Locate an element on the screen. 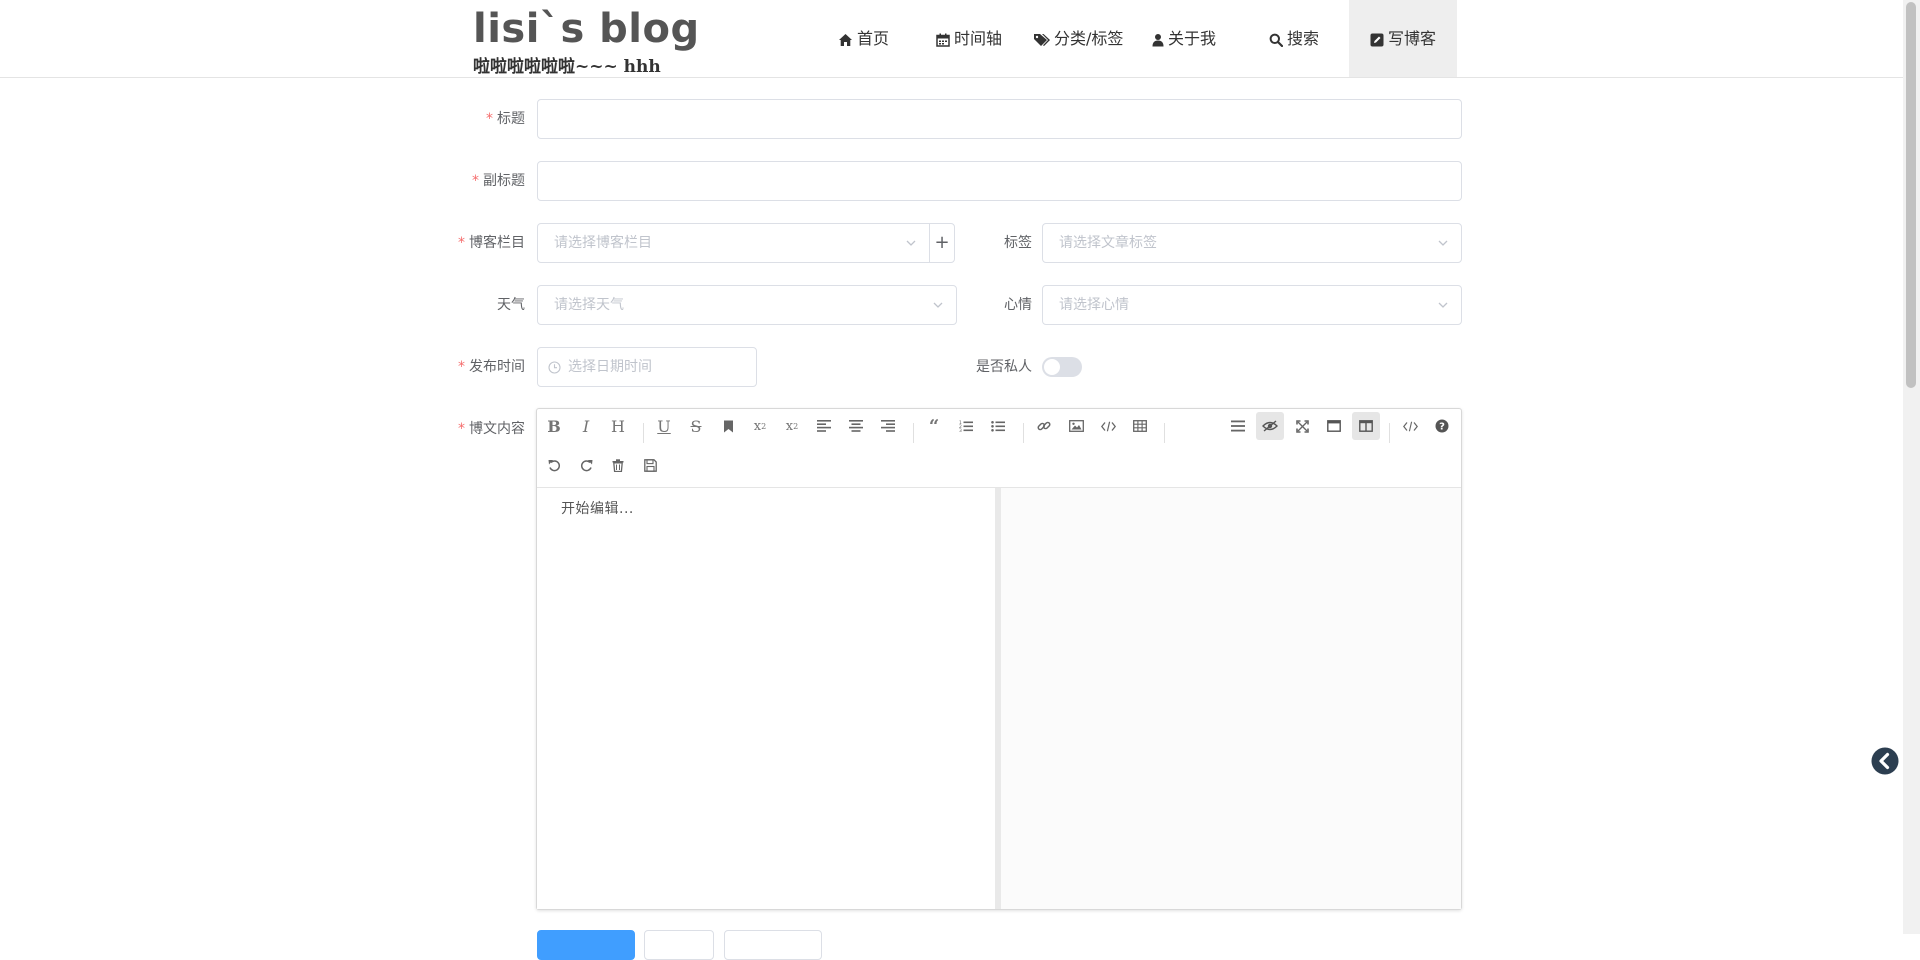 The width and height of the screenshot is (1920, 960). category-label-text: 博客栏目 is located at coordinates (497, 243).